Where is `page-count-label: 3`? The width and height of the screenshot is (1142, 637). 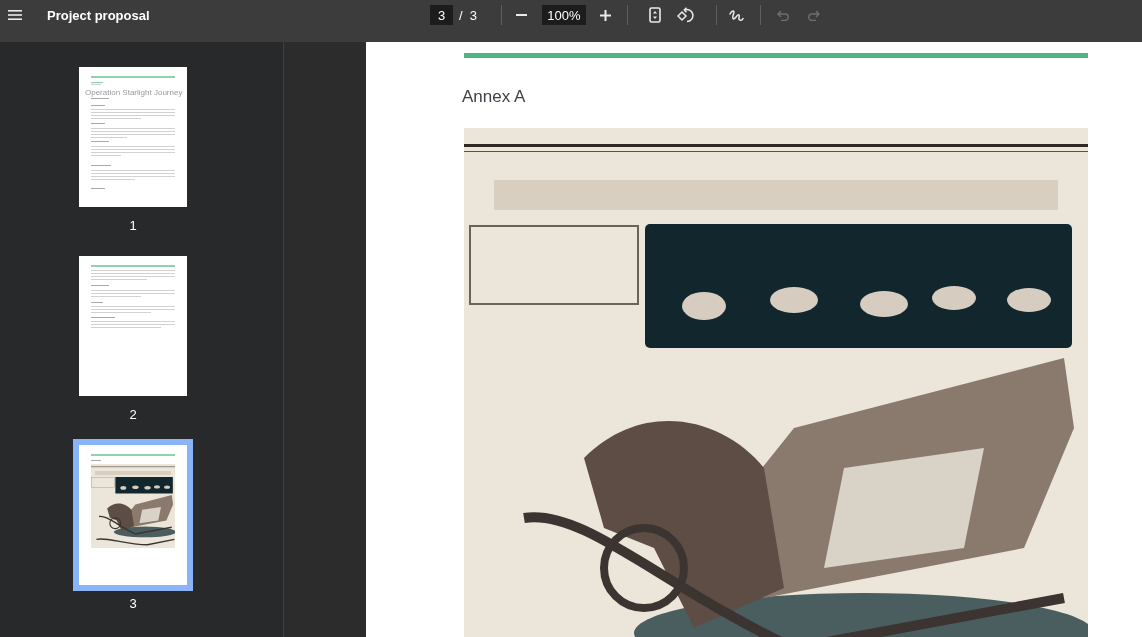
page-count-label: 3 is located at coordinates (473, 15).